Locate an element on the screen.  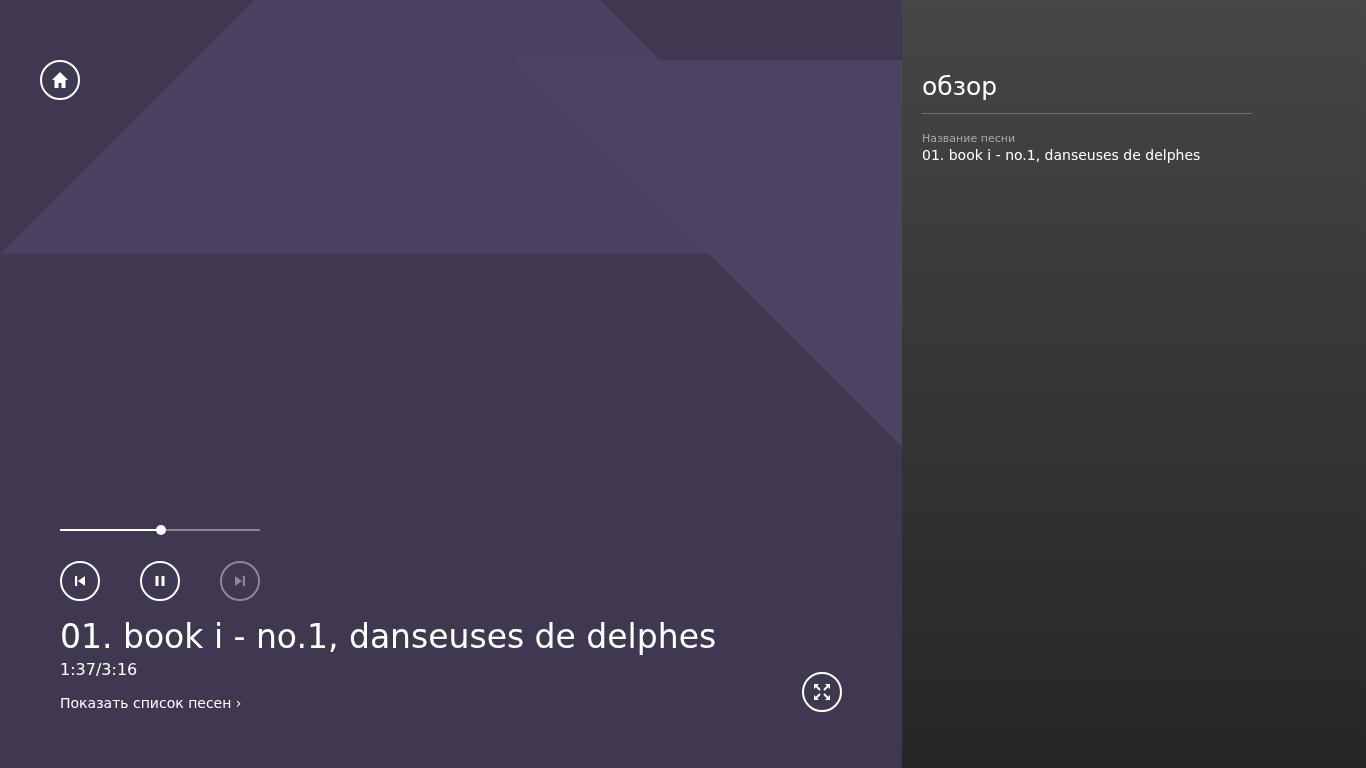
skip-forward-icon is located at coordinates (240, 581).